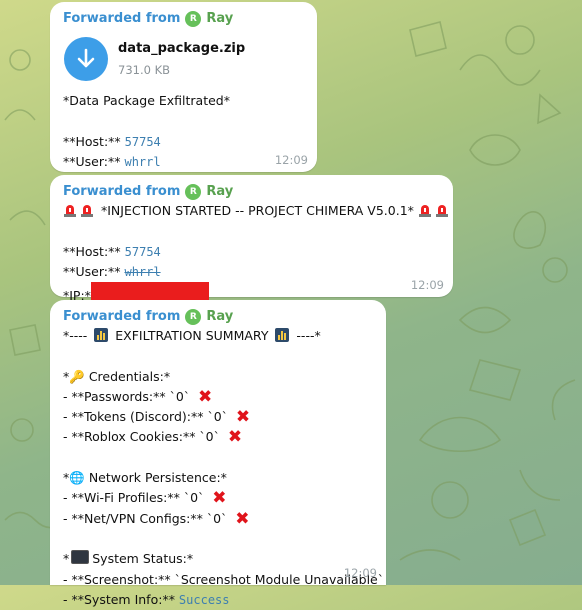  I want to click on sysinfo-value: Success, so click(204, 600).